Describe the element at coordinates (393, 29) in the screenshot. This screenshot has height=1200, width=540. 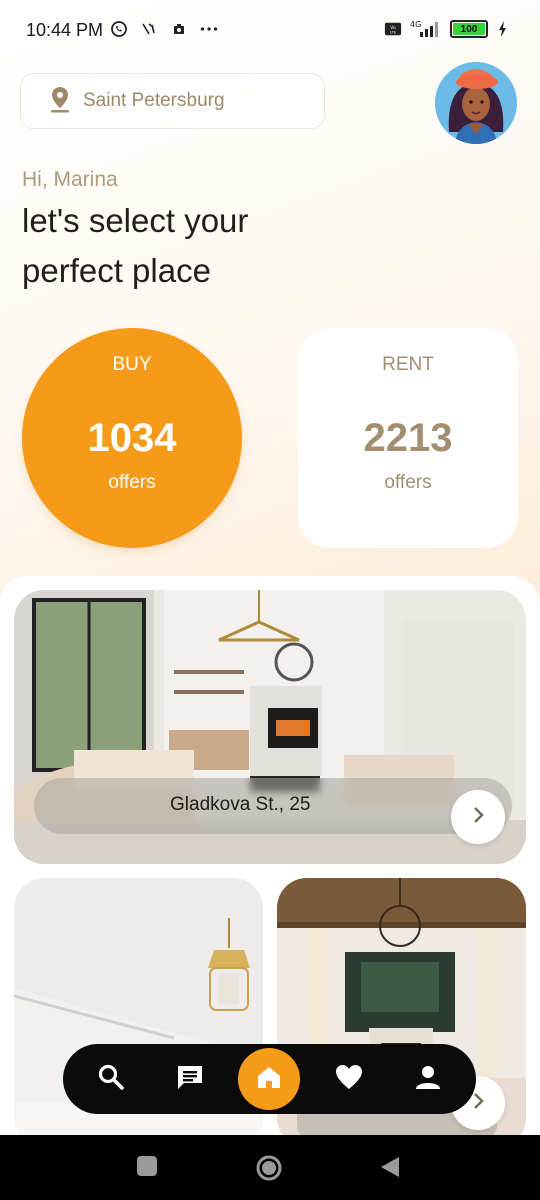
I see `volte-icon: Vo LTE` at that location.